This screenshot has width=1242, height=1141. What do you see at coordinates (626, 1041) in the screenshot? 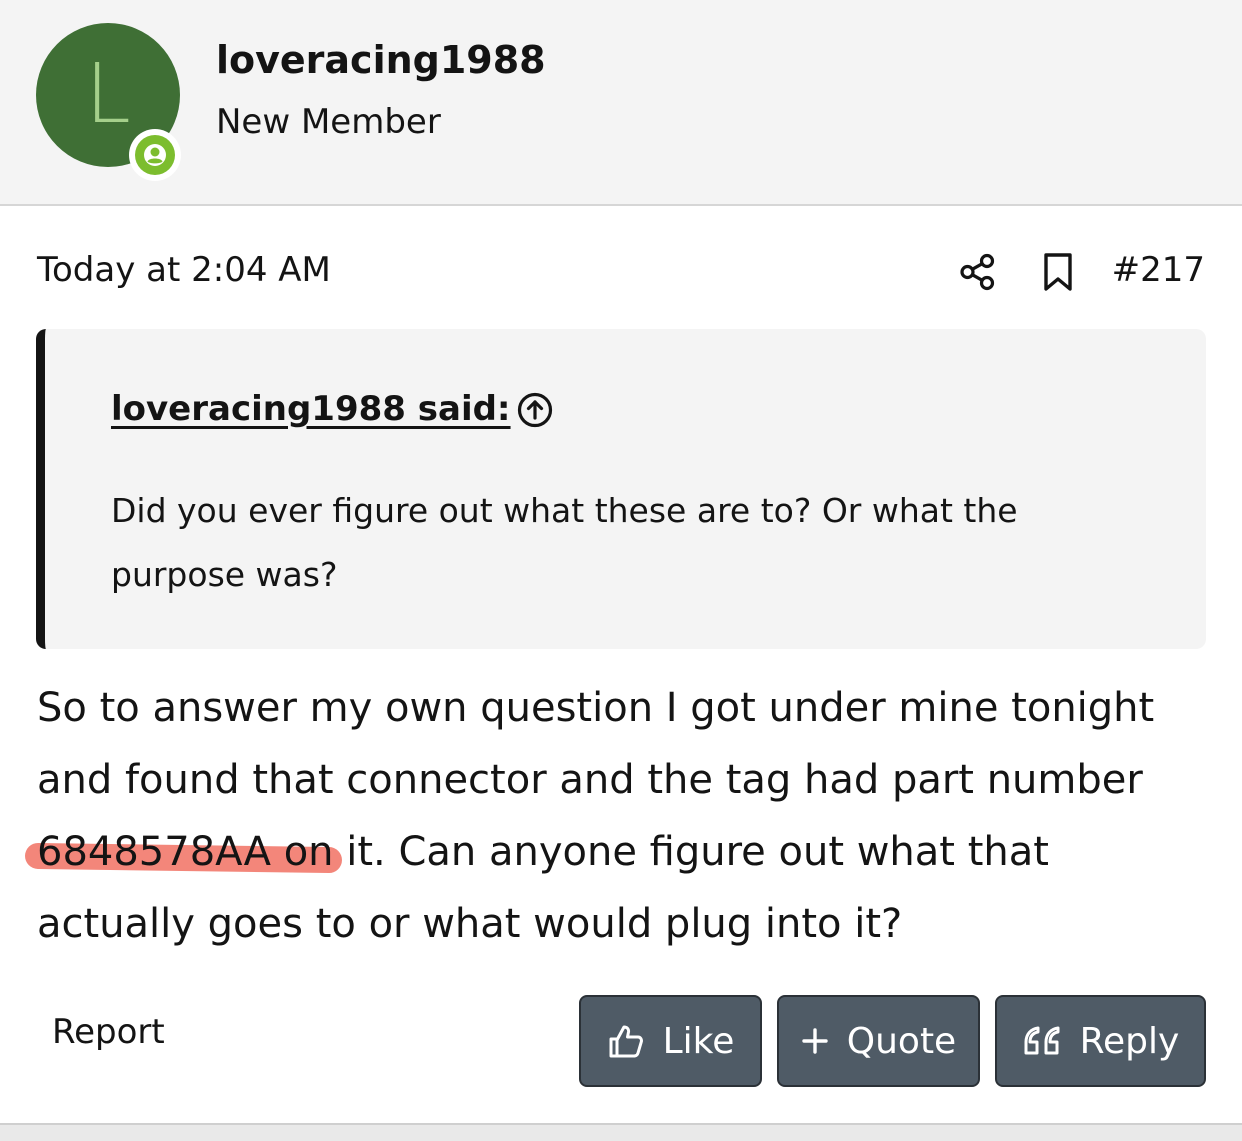
I see `thumbs-up-icon` at bounding box center [626, 1041].